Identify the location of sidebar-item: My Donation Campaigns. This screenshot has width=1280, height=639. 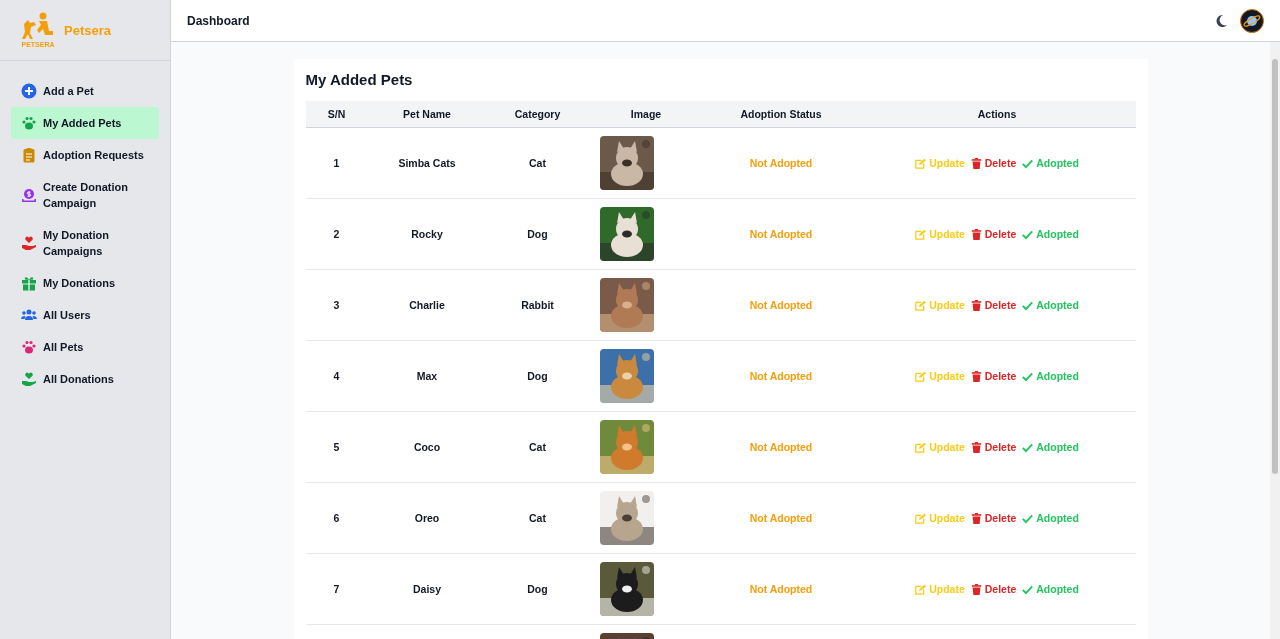
(85, 243).